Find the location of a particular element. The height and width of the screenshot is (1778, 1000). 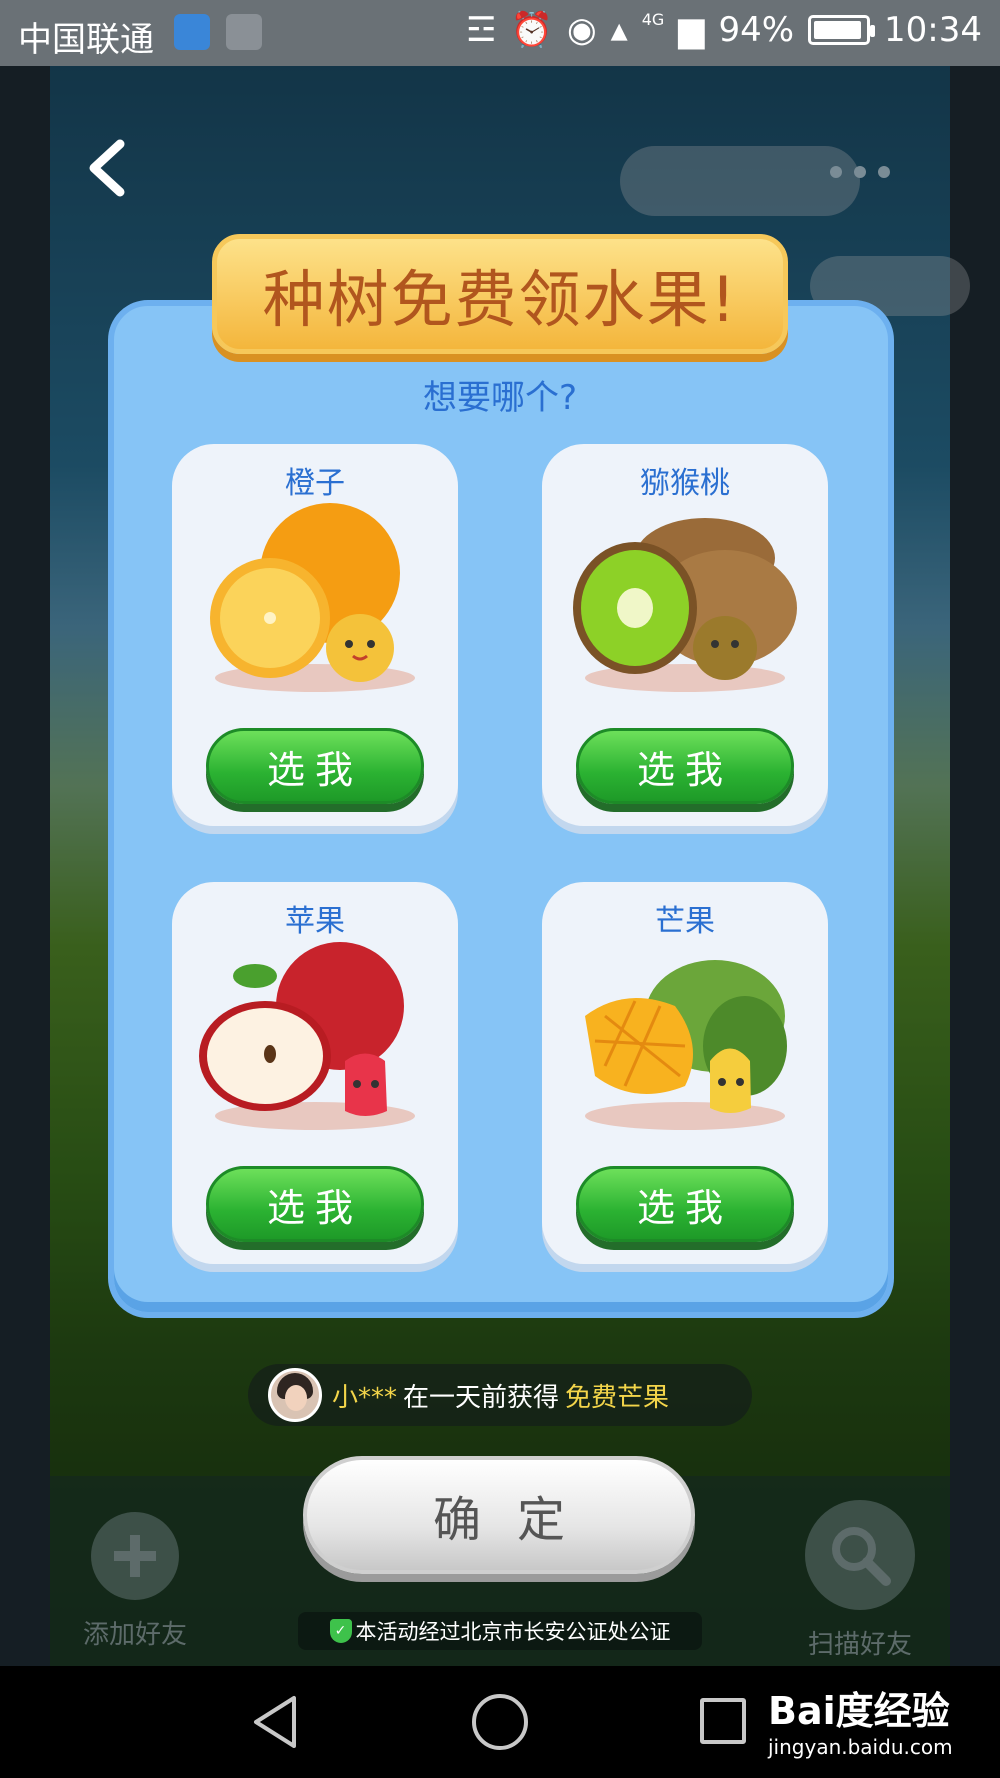

fruit-name: 橙子 is located at coordinates (315, 483).